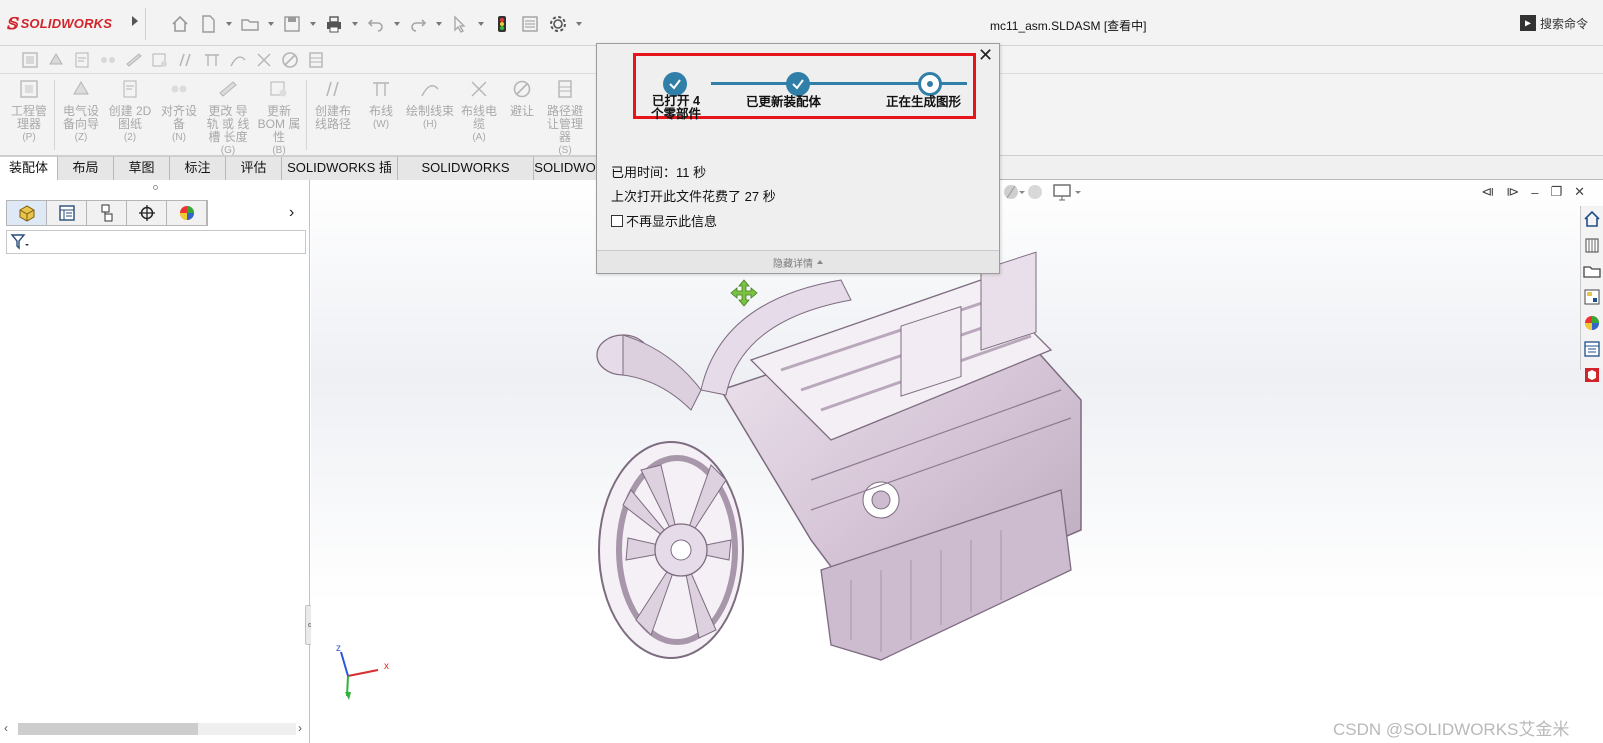  Describe the element at coordinates (279, 117) in the screenshot. I see `update-bom-button: 更新 BOM 属性 (B)` at that location.